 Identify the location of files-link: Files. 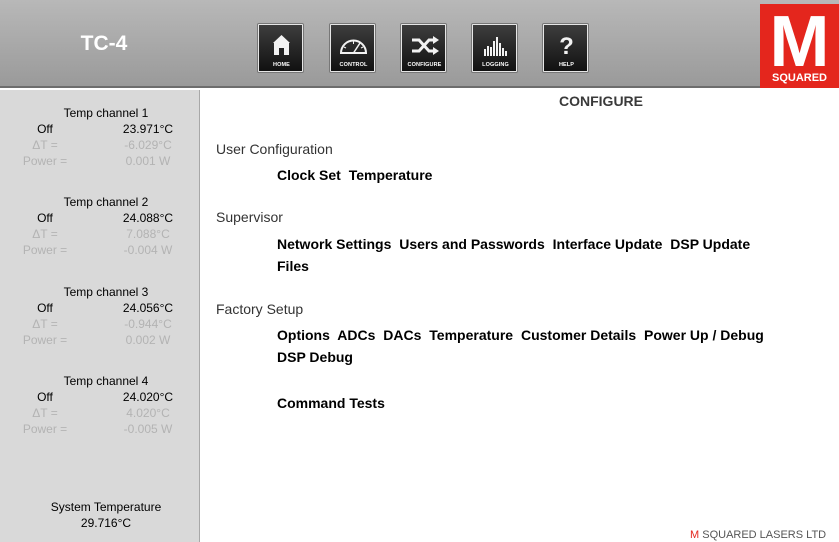
(293, 266).